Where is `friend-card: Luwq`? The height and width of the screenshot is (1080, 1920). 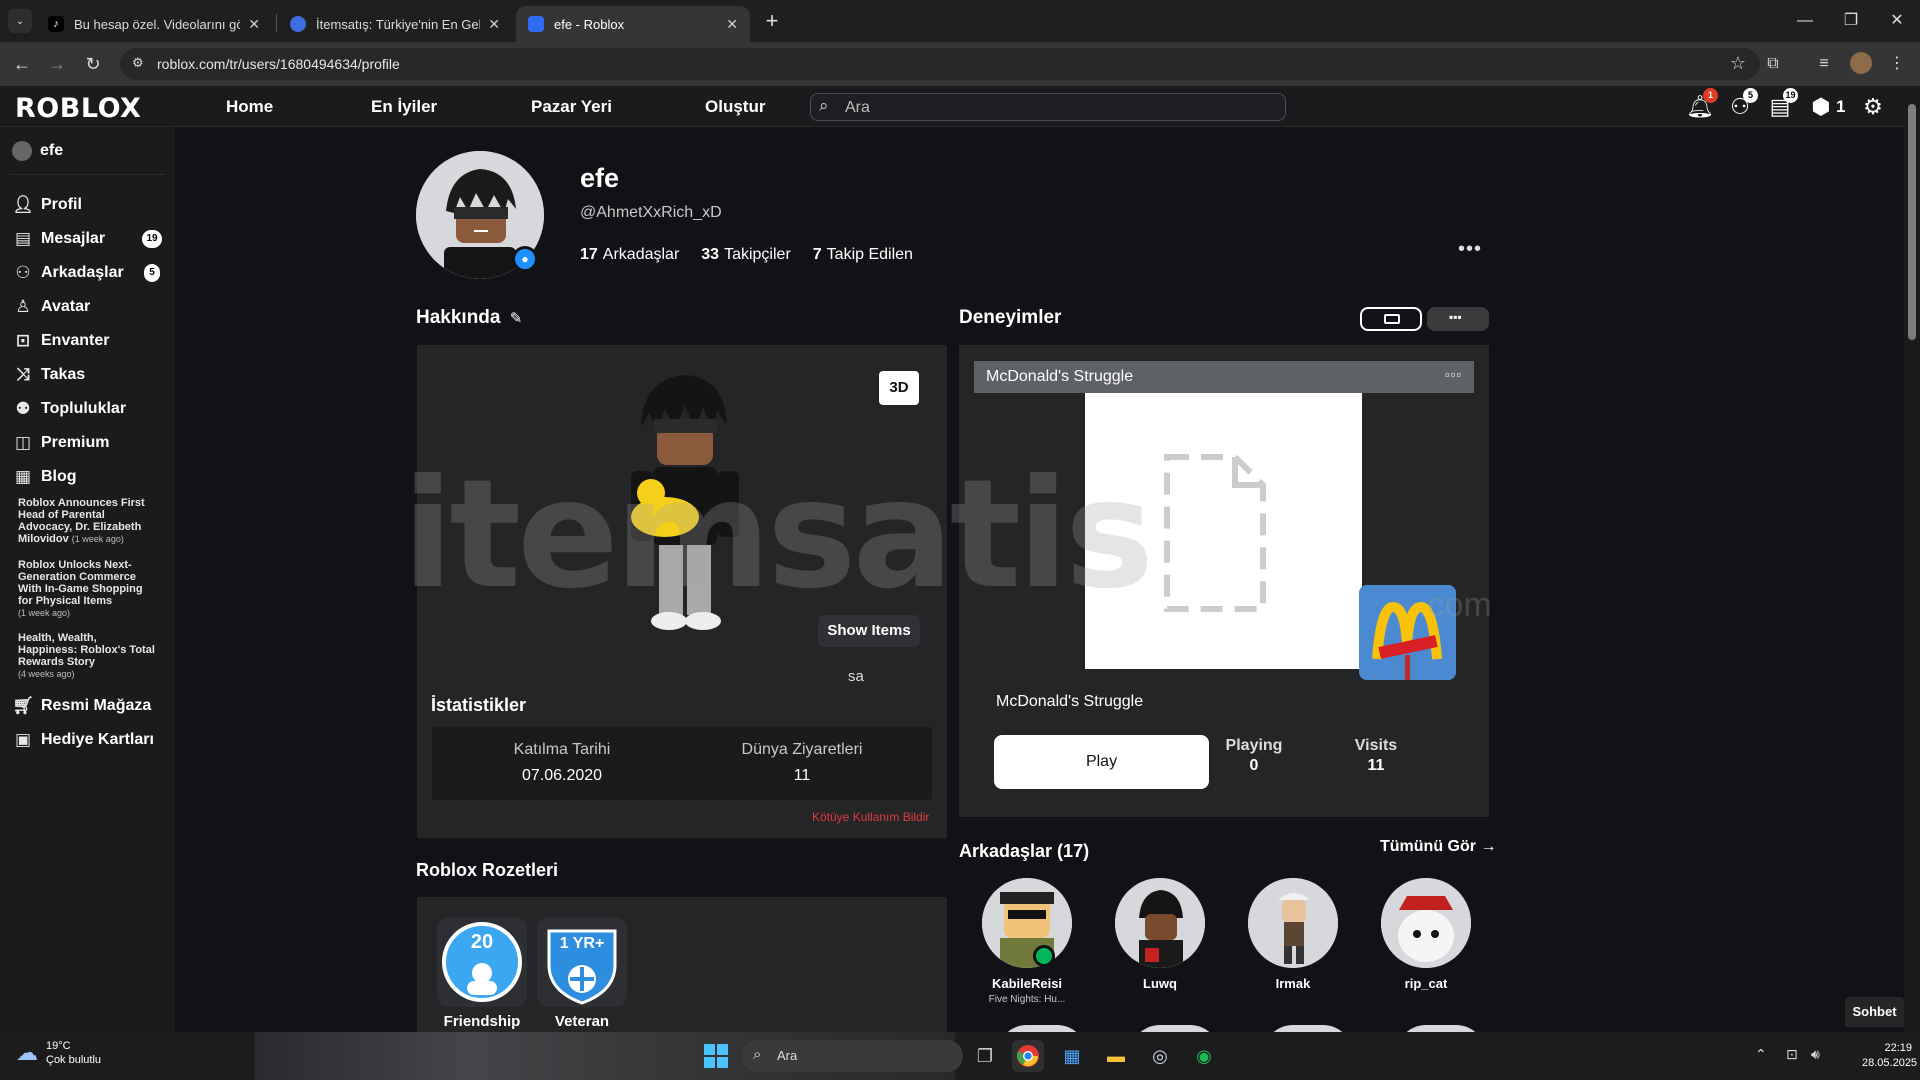
friend-card: Luwq is located at coordinates (1160, 934).